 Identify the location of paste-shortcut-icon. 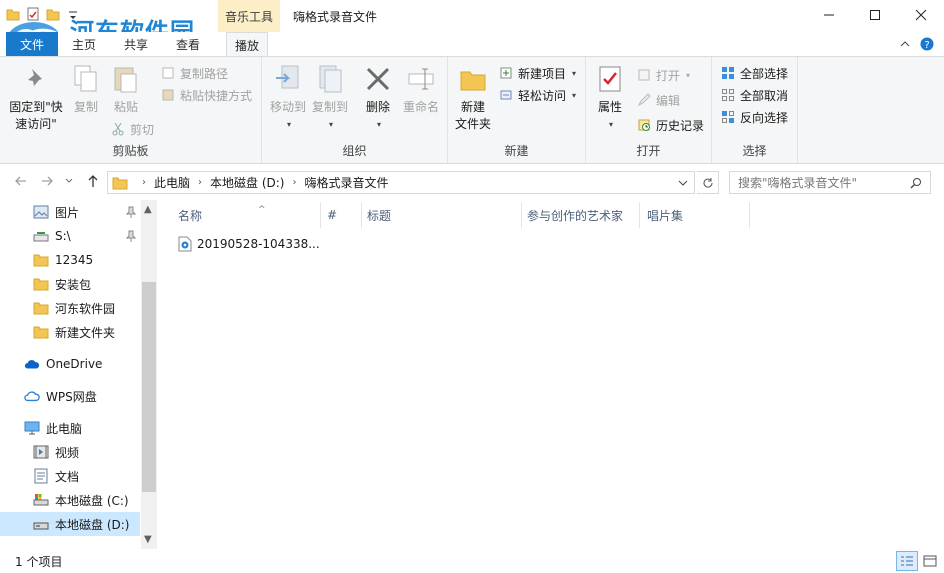
(168, 95).